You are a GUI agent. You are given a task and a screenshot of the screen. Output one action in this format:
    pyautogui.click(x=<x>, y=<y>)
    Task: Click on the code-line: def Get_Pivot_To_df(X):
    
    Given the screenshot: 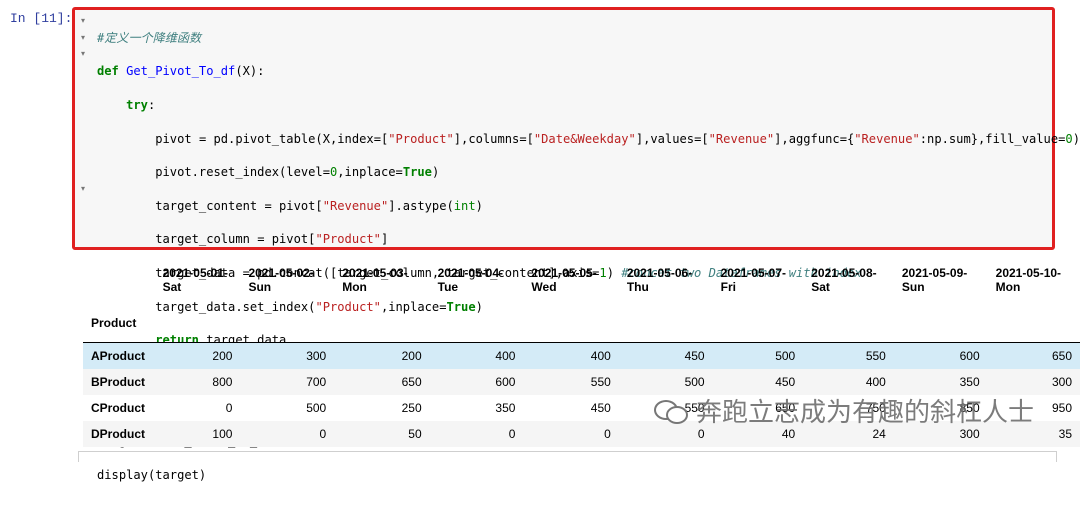 What is the action you would take?
    pyautogui.click(x=181, y=71)
    